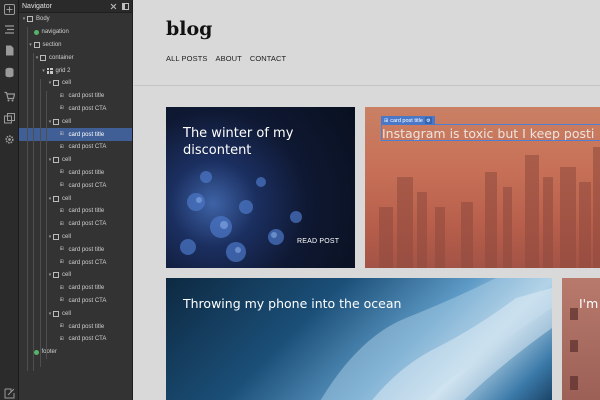 The height and width of the screenshot is (400, 600). I want to click on nav-link-about: ABOUT, so click(228, 58).